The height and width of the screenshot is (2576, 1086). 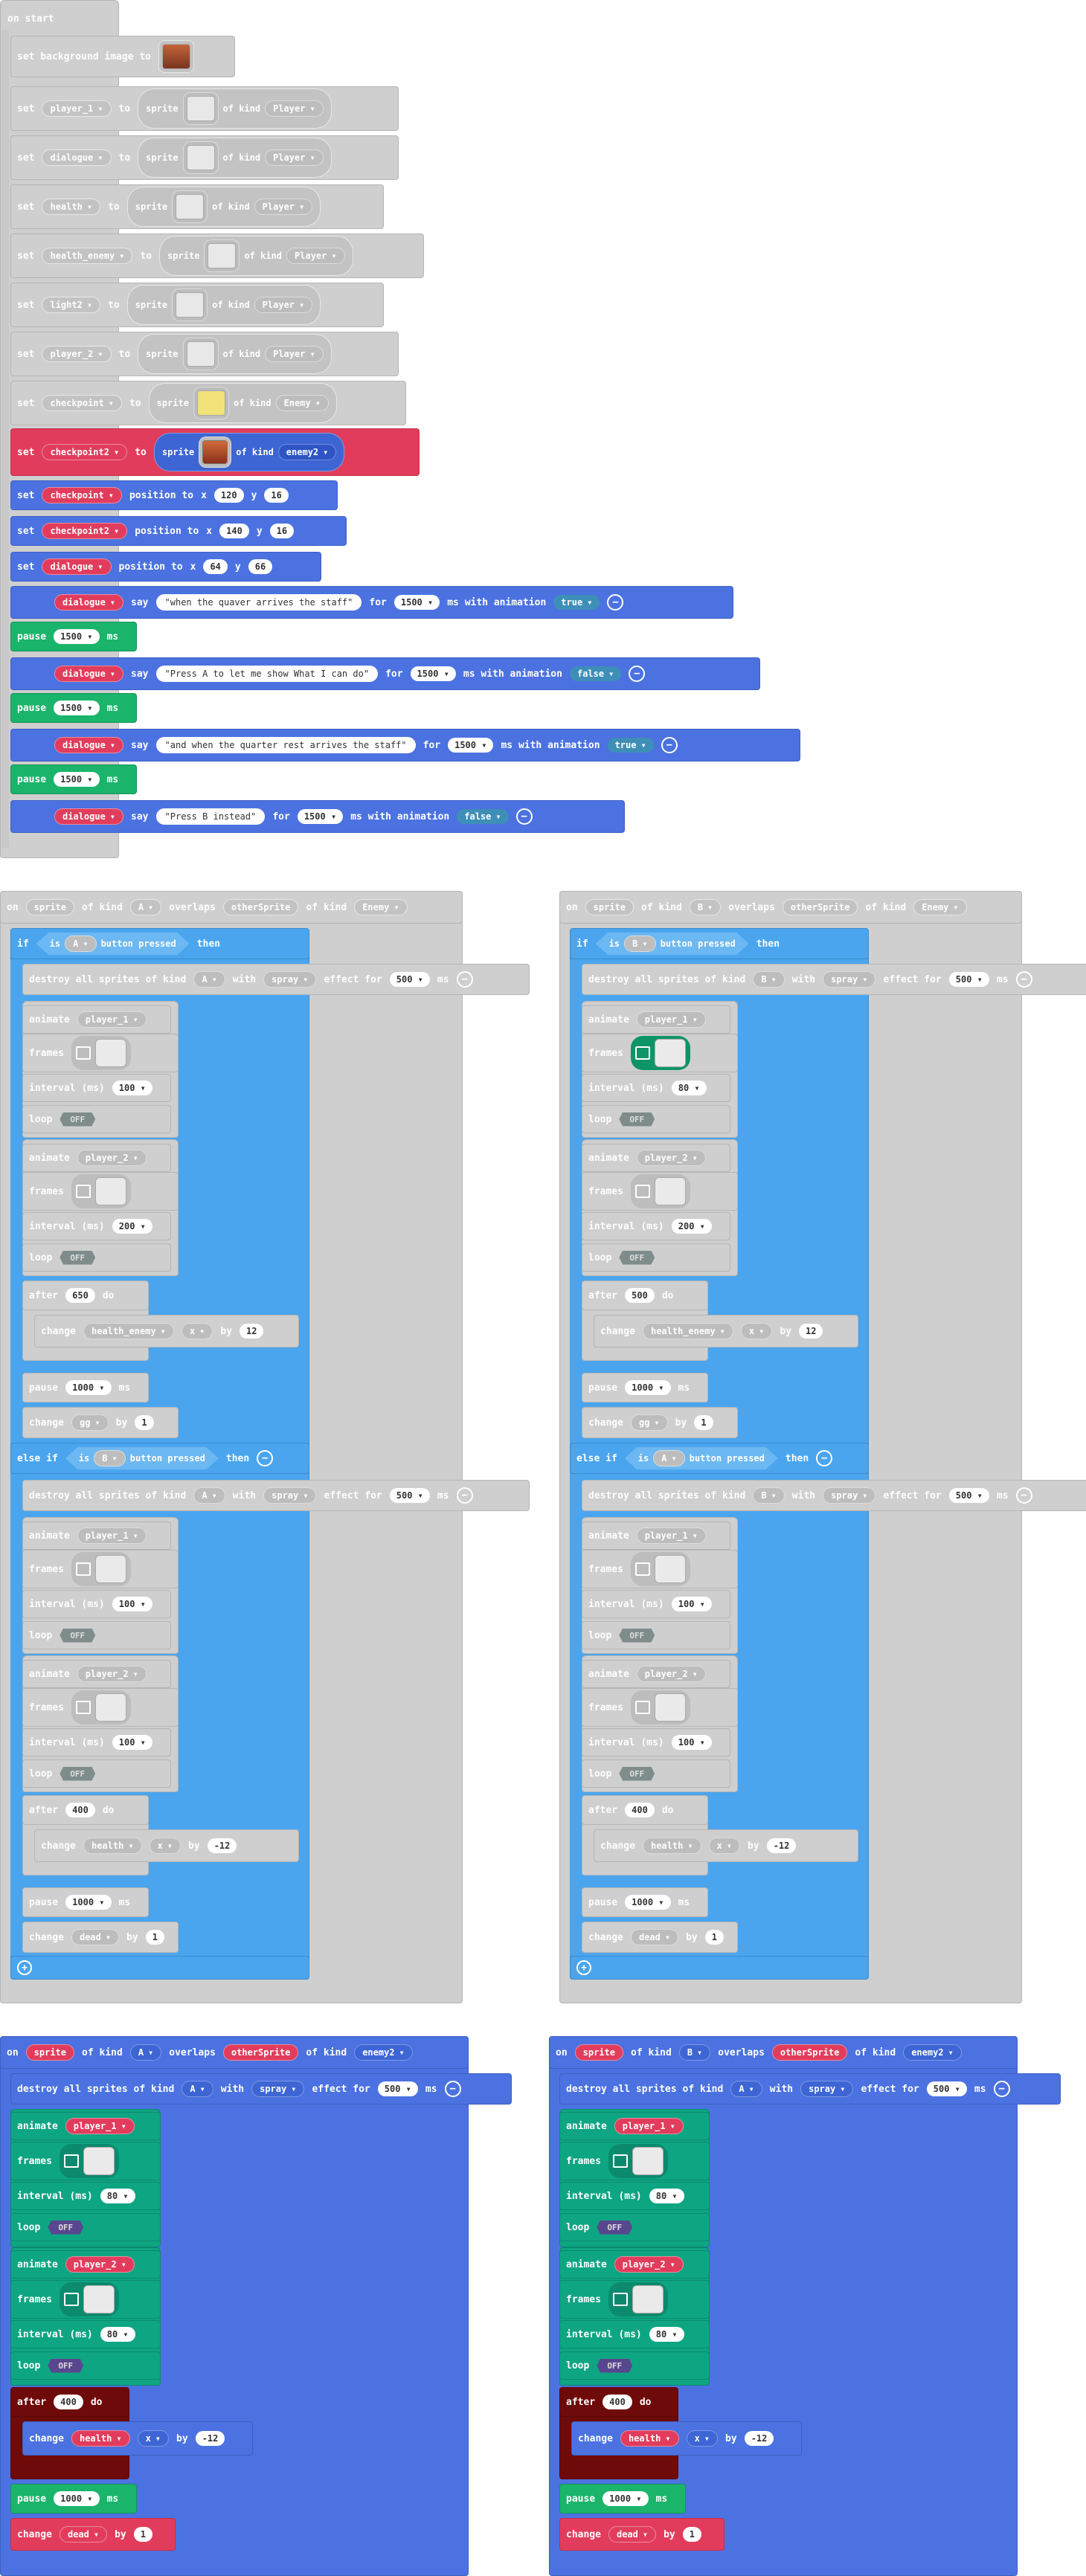 What do you see at coordinates (197, 305) in the screenshot?
I see `set-sprite-block: set light2 to sprite of kind Player` at bounding box center [197, 305].